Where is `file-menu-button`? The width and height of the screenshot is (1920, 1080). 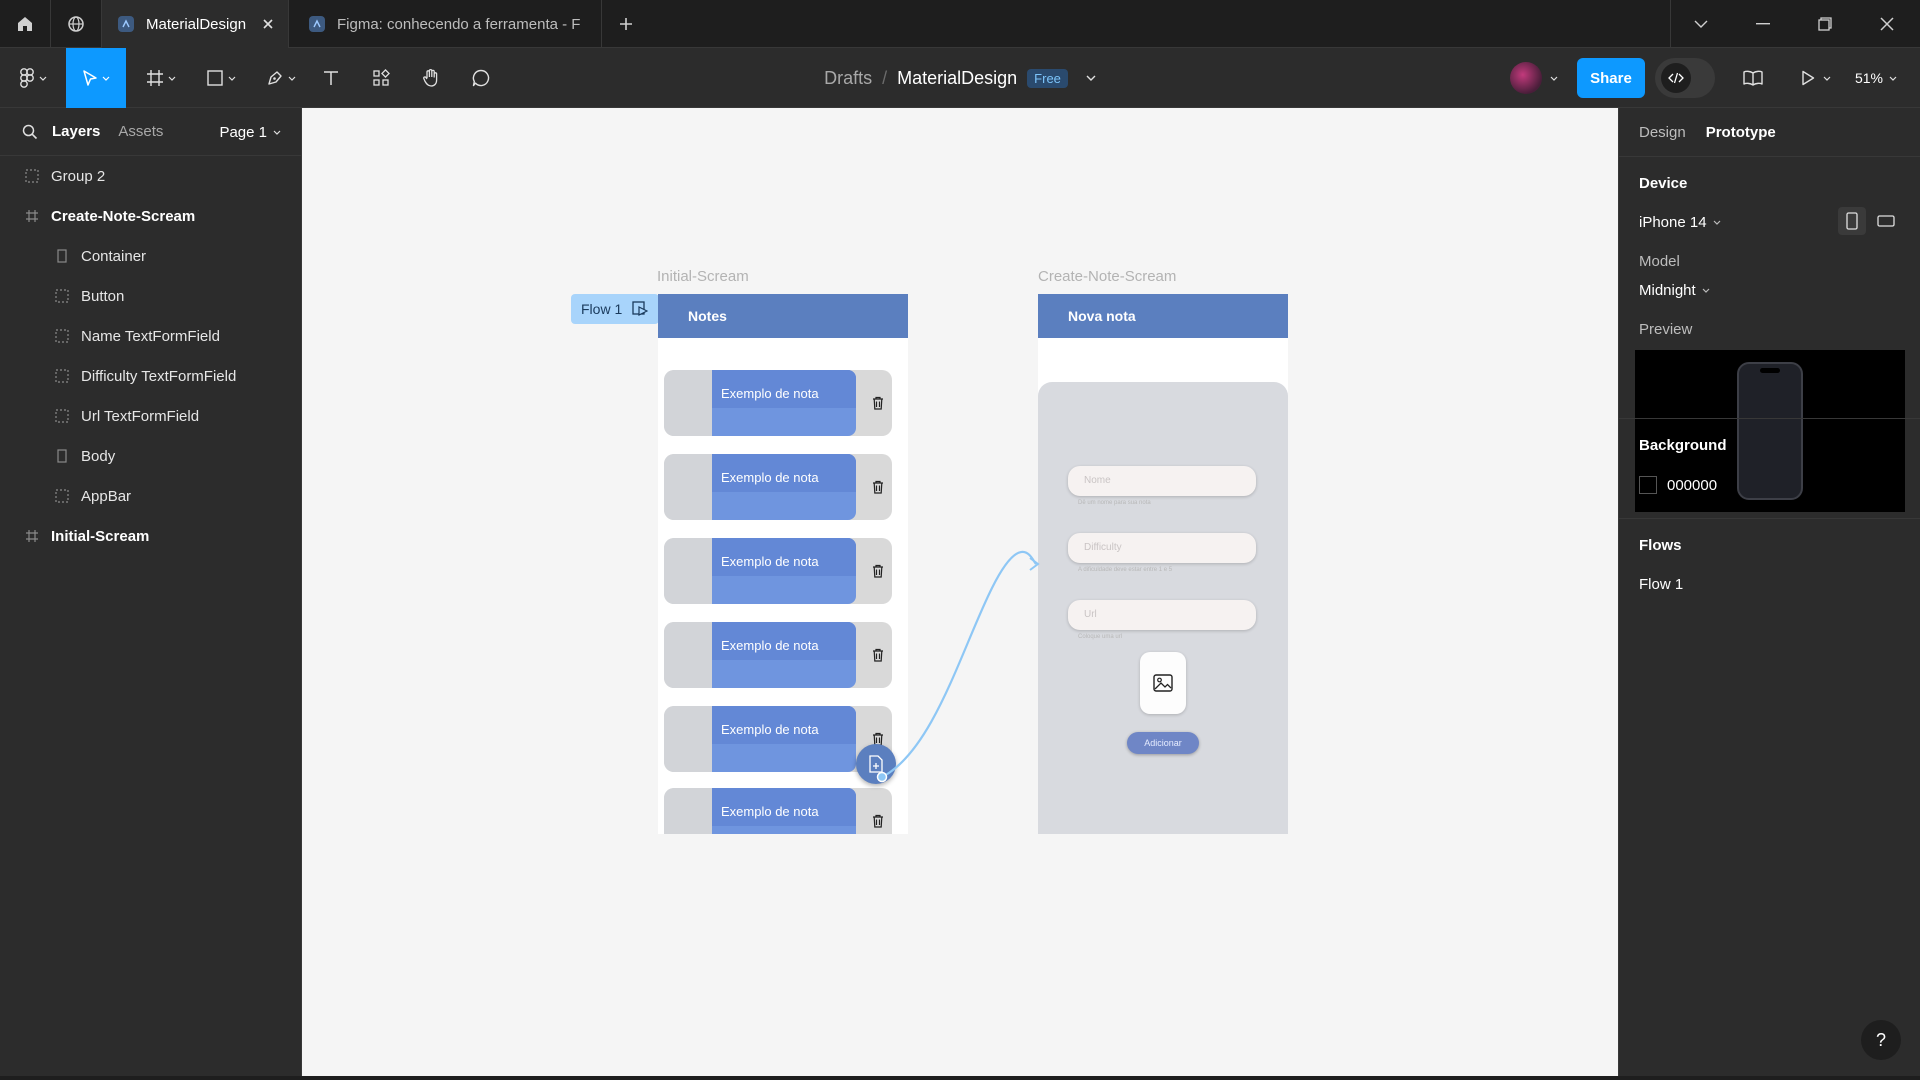
file-menu-button is located at coordinates (1091, 78).